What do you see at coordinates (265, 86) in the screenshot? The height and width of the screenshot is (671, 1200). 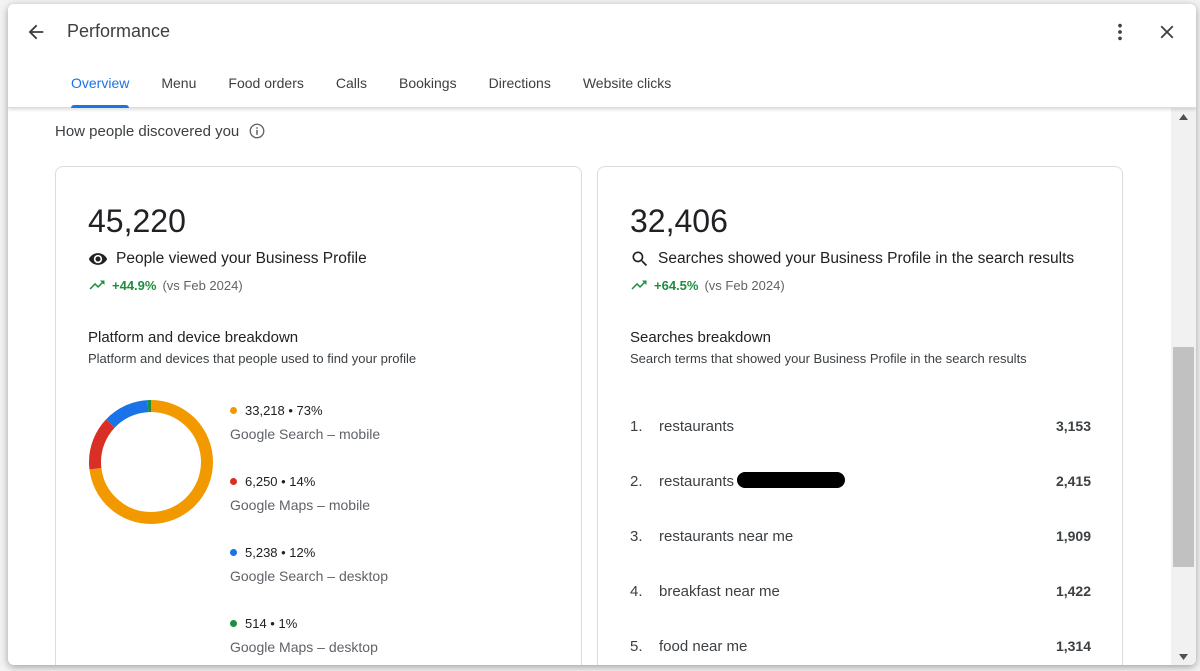 I see `tab-food-orders: Food orders` at bounding box center [265, 86].